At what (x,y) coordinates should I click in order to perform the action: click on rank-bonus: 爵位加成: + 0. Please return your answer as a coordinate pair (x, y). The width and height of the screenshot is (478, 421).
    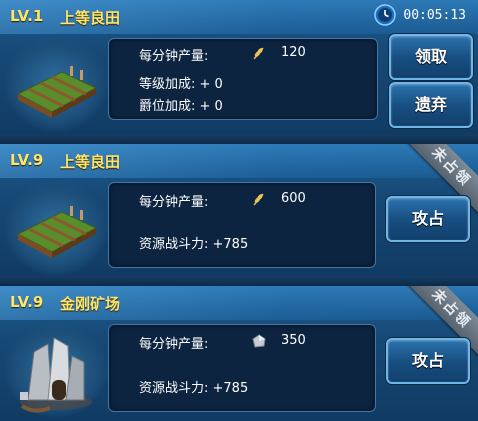
    Looking at the image, I should click on (181, 106).